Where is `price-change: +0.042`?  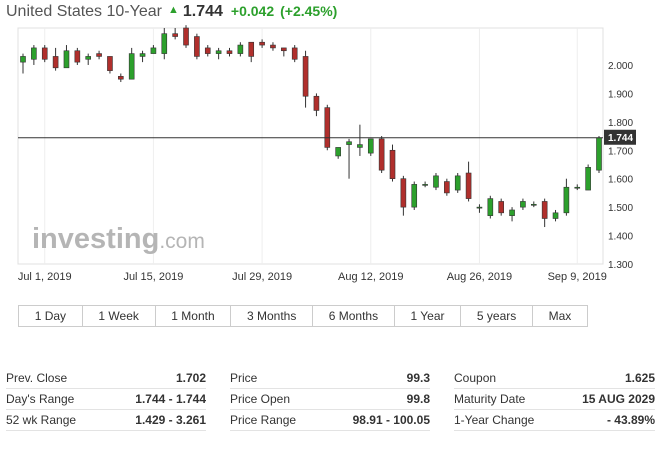
price-change: +0.042 is located at coordinates (252, 11).